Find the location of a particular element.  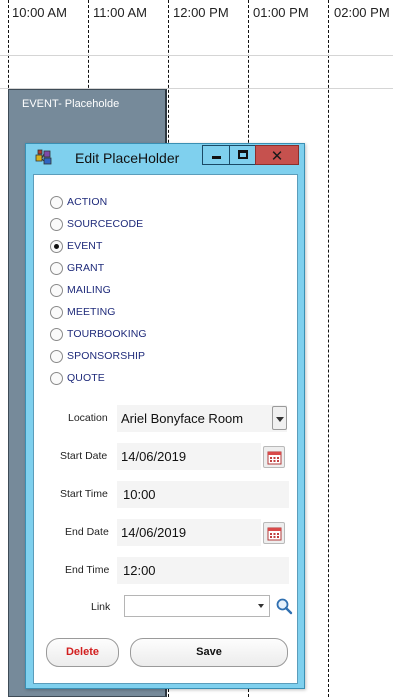

dialog-titlebar: Edit PlaceHolder ✕ is located at coordinates (165, 157).